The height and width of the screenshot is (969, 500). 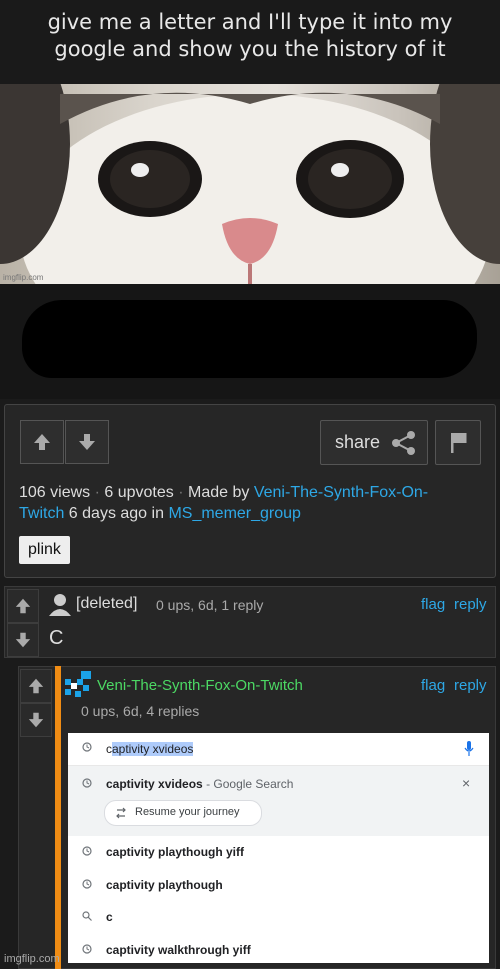 What do you see at coordinates (109, 917) in the screenshot?
I see `suggestion-text: c` at bounding box center [109, 917].